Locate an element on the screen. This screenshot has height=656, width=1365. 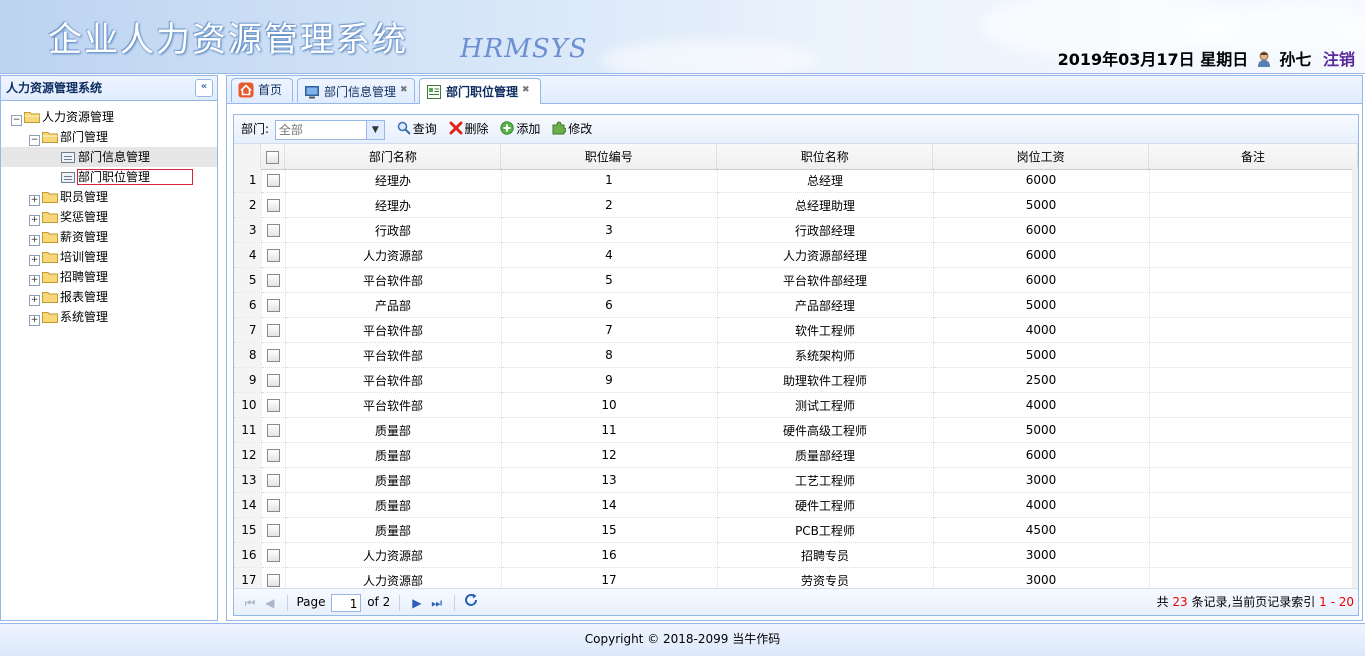
vertical-scrollbar is located at coordinates (1355, 378).